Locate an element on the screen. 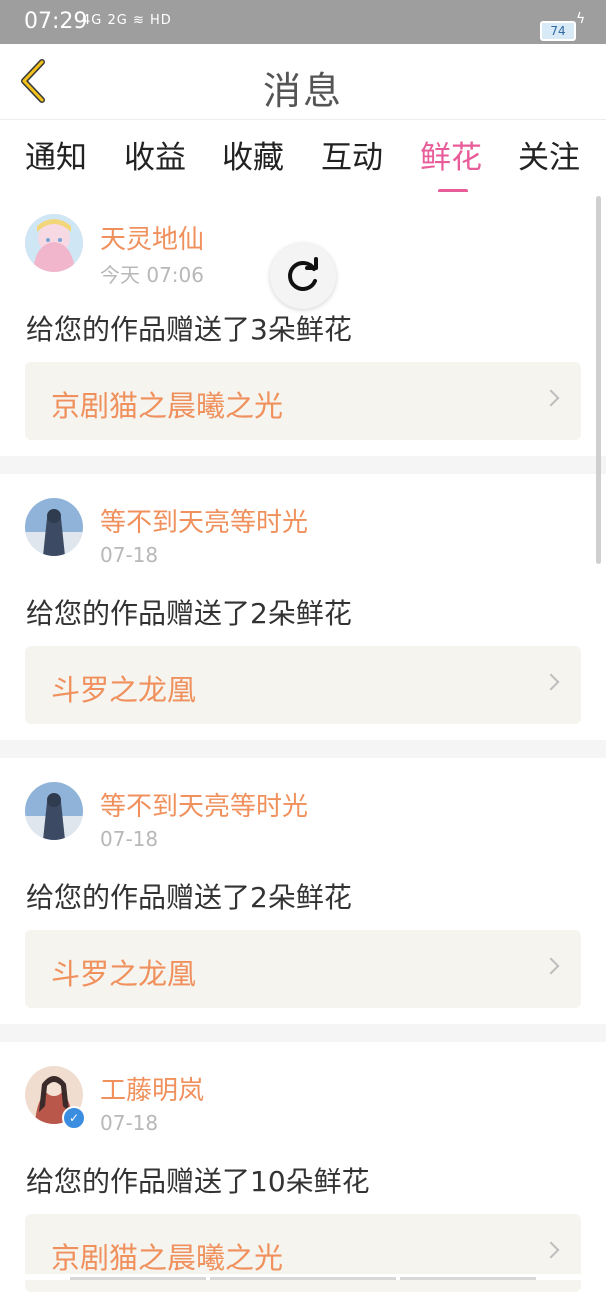 The height and width of the screenshot is (1302, 606). tab-bar: 通知 收益 收藏 互动 鲜花 关注 is located at coordinates (303, 156).